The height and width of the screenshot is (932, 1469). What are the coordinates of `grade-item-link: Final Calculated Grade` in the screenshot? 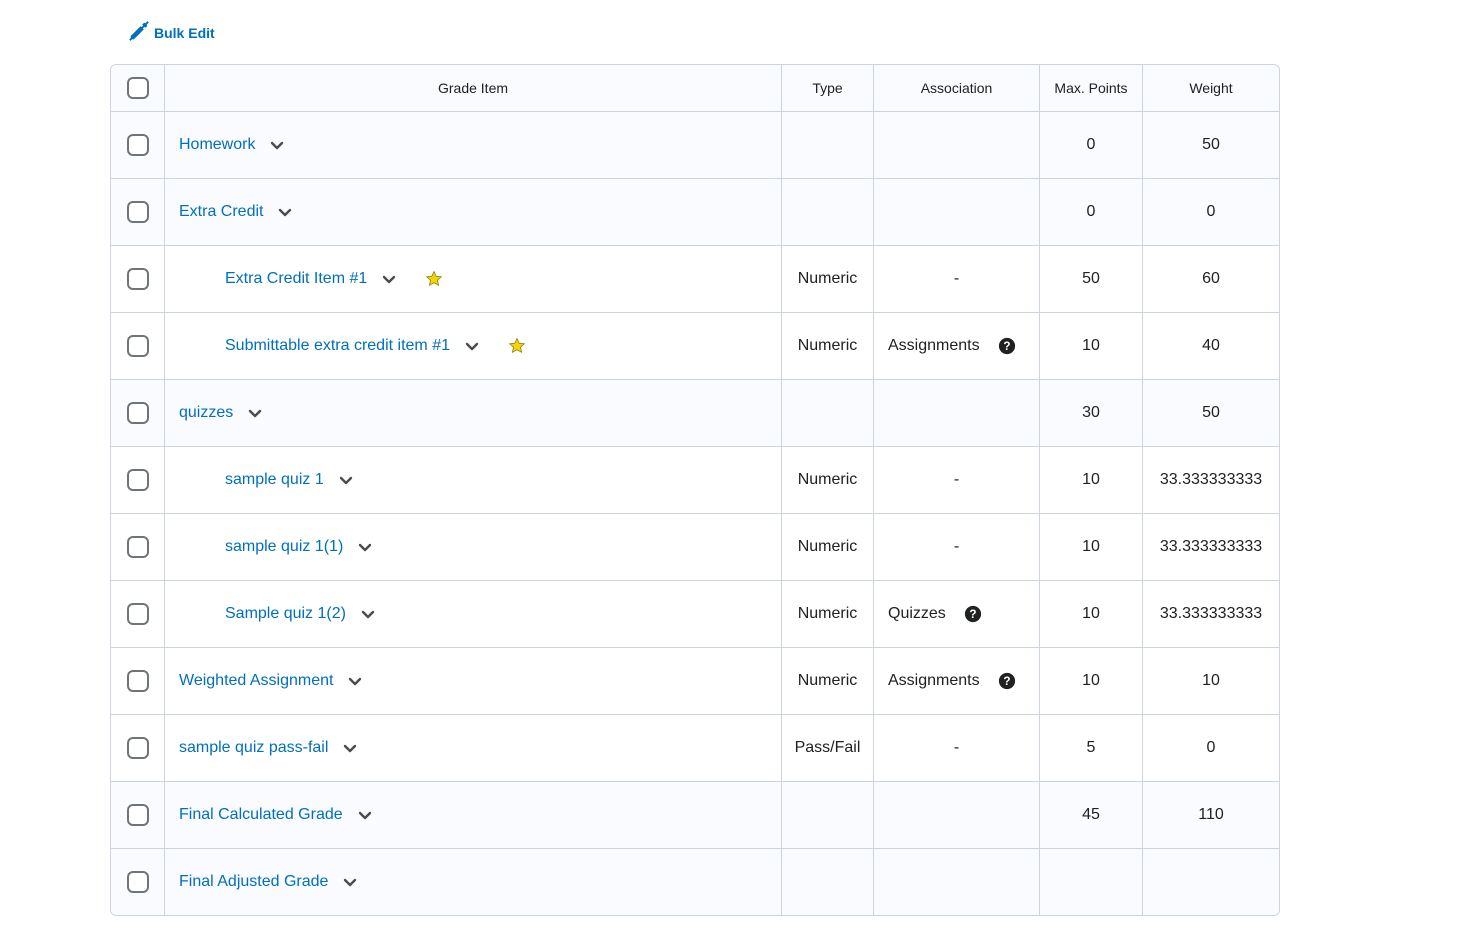 It's located at (261, 815).